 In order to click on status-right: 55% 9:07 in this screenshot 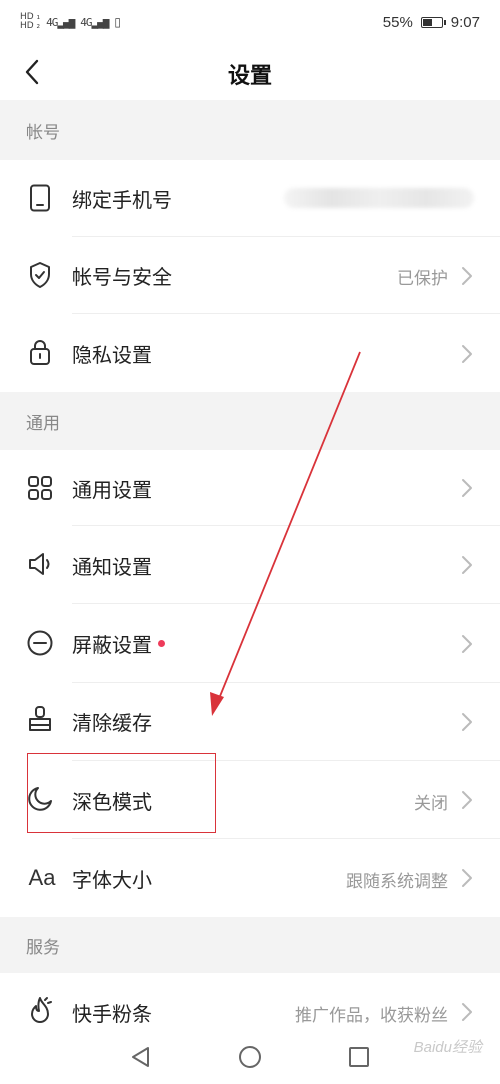, I will do `click(431, 22)`.